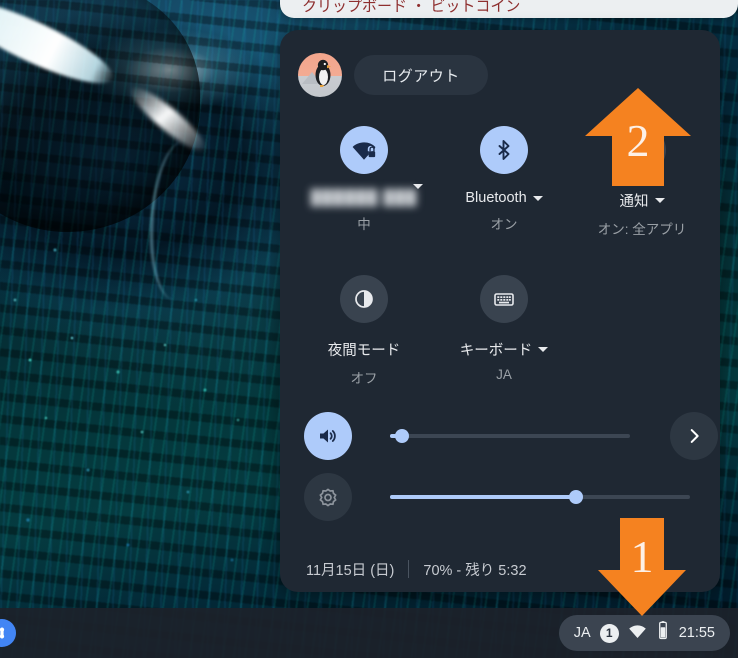 Image resolution: width=738 pixels, height=658 pixels. What do you see at coordinates (504, 179) in the screenshot?
I see `tile-bluetooth: Bluetooth オン` at bounding box center [504, 179].